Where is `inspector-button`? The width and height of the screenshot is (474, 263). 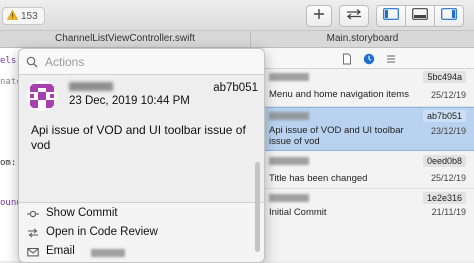 inspector-button is located at coordinates (449, 16).